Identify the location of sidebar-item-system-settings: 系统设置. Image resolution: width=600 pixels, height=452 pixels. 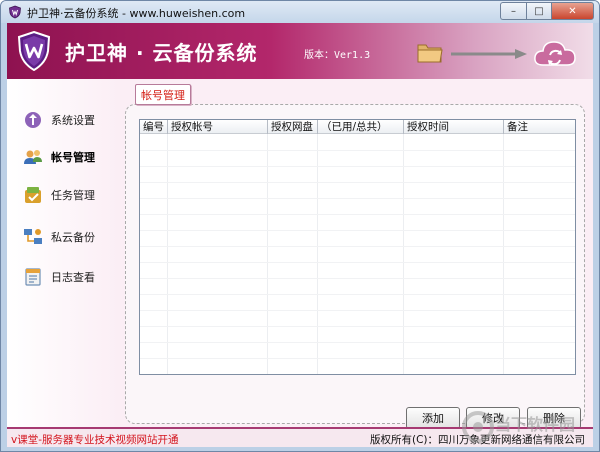
(59, 120).